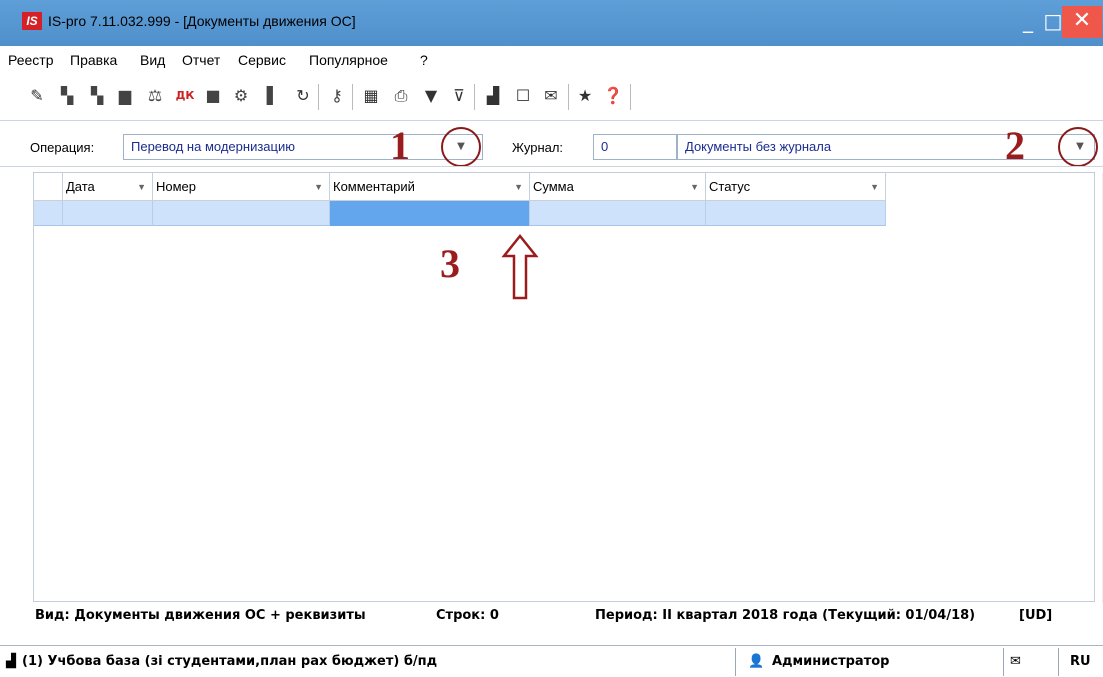 This screenshot has width=1103, height=677. What do you see at coordinates (1015, 661) in the screenshot?
I see `mail-status-icon: ✉` at bounding box center [1015, 661].